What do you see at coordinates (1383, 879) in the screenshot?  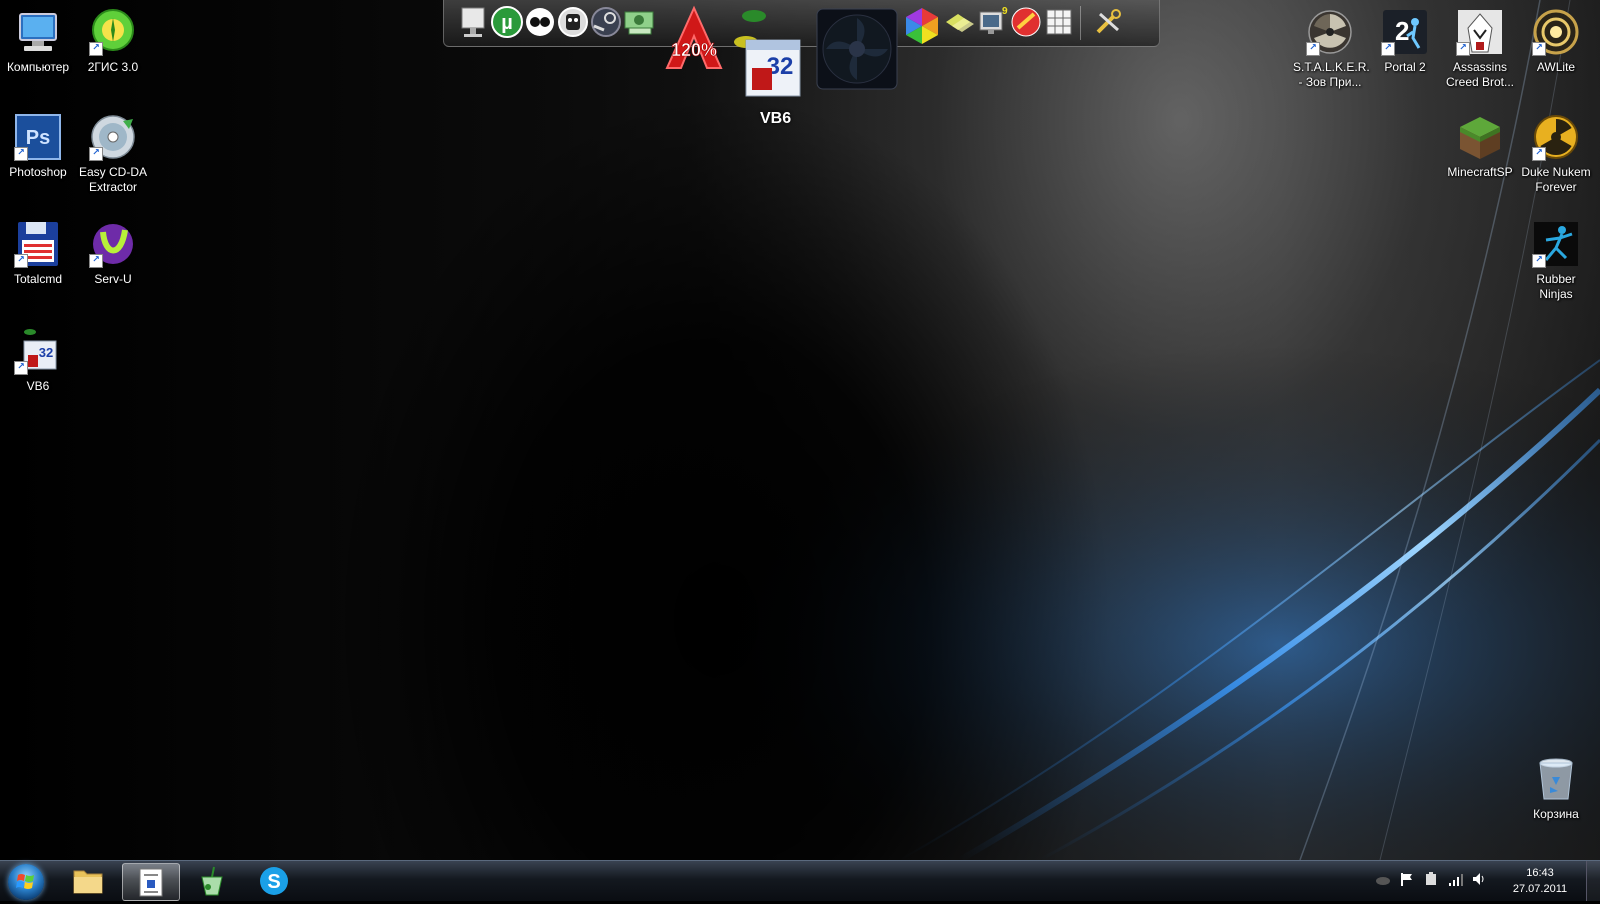 I see `cloud-tray-icon` at bounding box center [1383, 879].